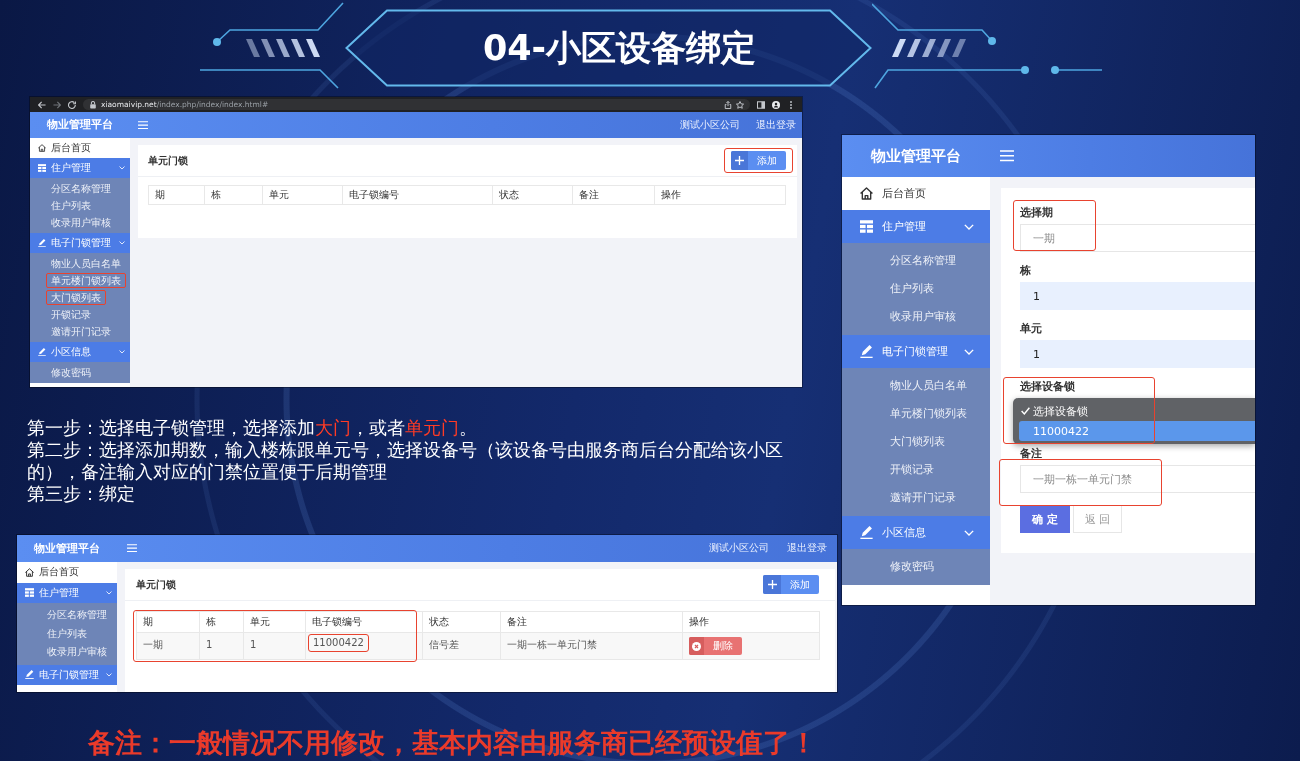 This screenshot has height=761, width=1300. What do you see at coordinates (1047, 387) in the screenshot?
I see `field-label: 选择设备锁` at bounding box center [1047, 387].